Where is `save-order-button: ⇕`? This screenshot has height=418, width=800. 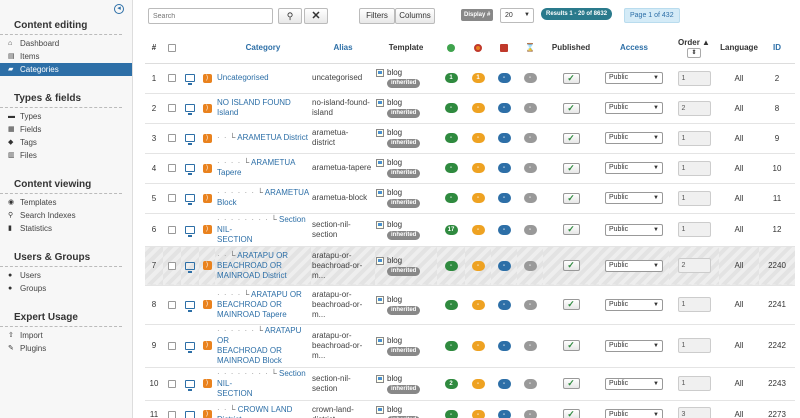
save-order-button: ⇕ is located at coordinates (694, 52).